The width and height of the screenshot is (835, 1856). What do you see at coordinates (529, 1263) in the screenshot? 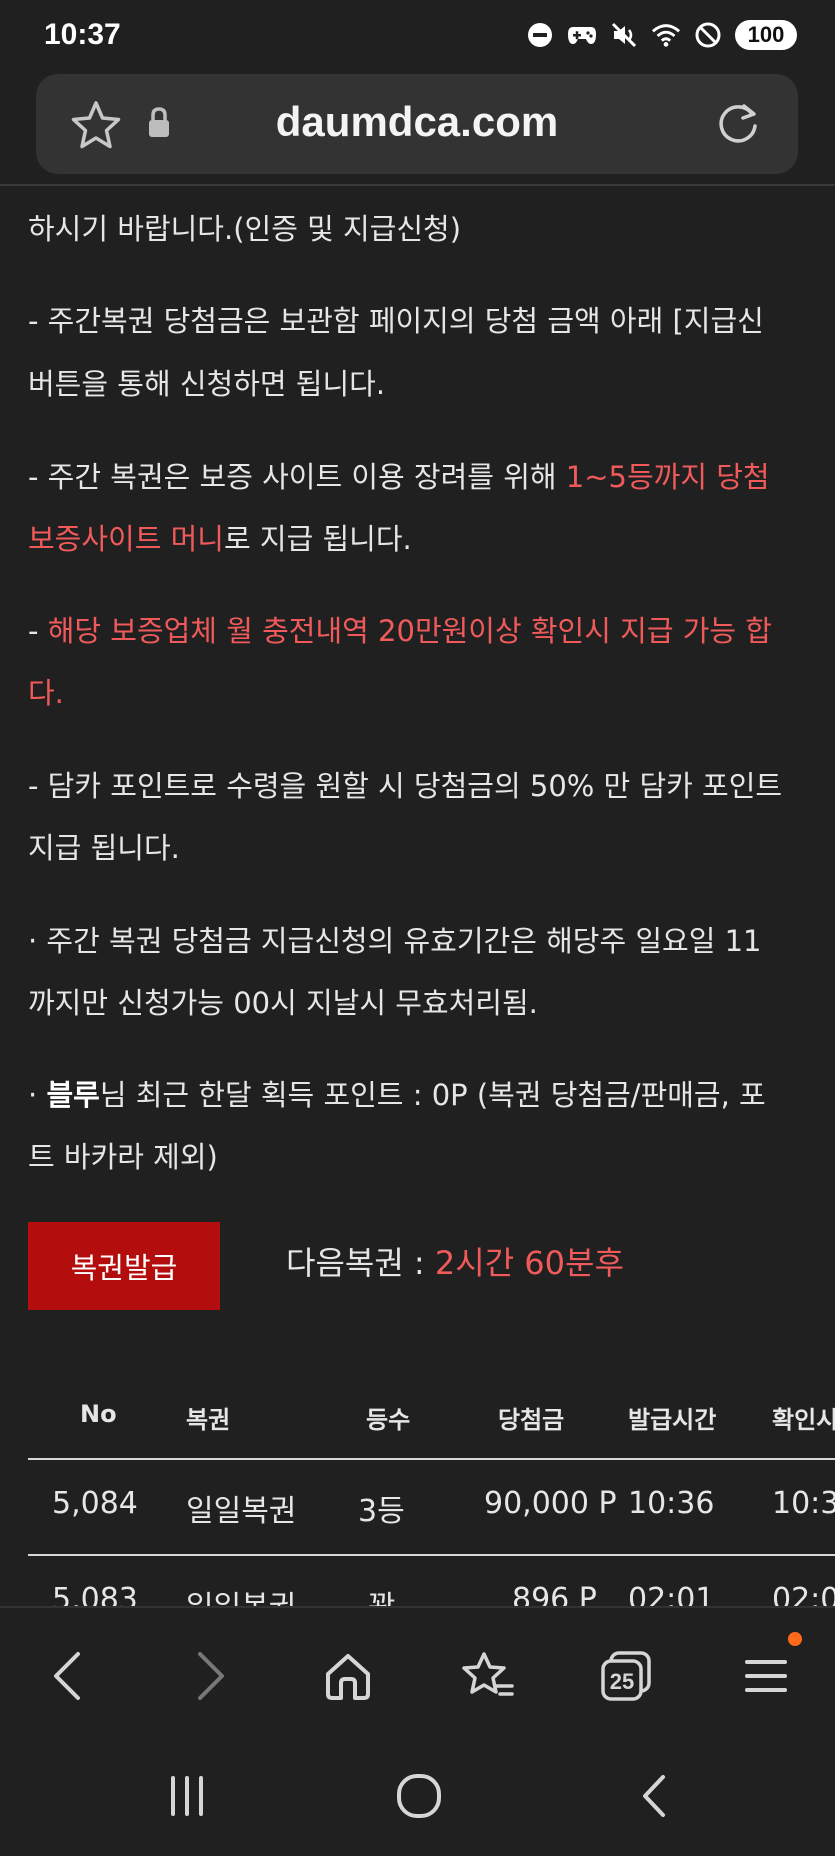
I see `next-lottery-value: 2시간 60분후` at bounding box center [529, 1263].